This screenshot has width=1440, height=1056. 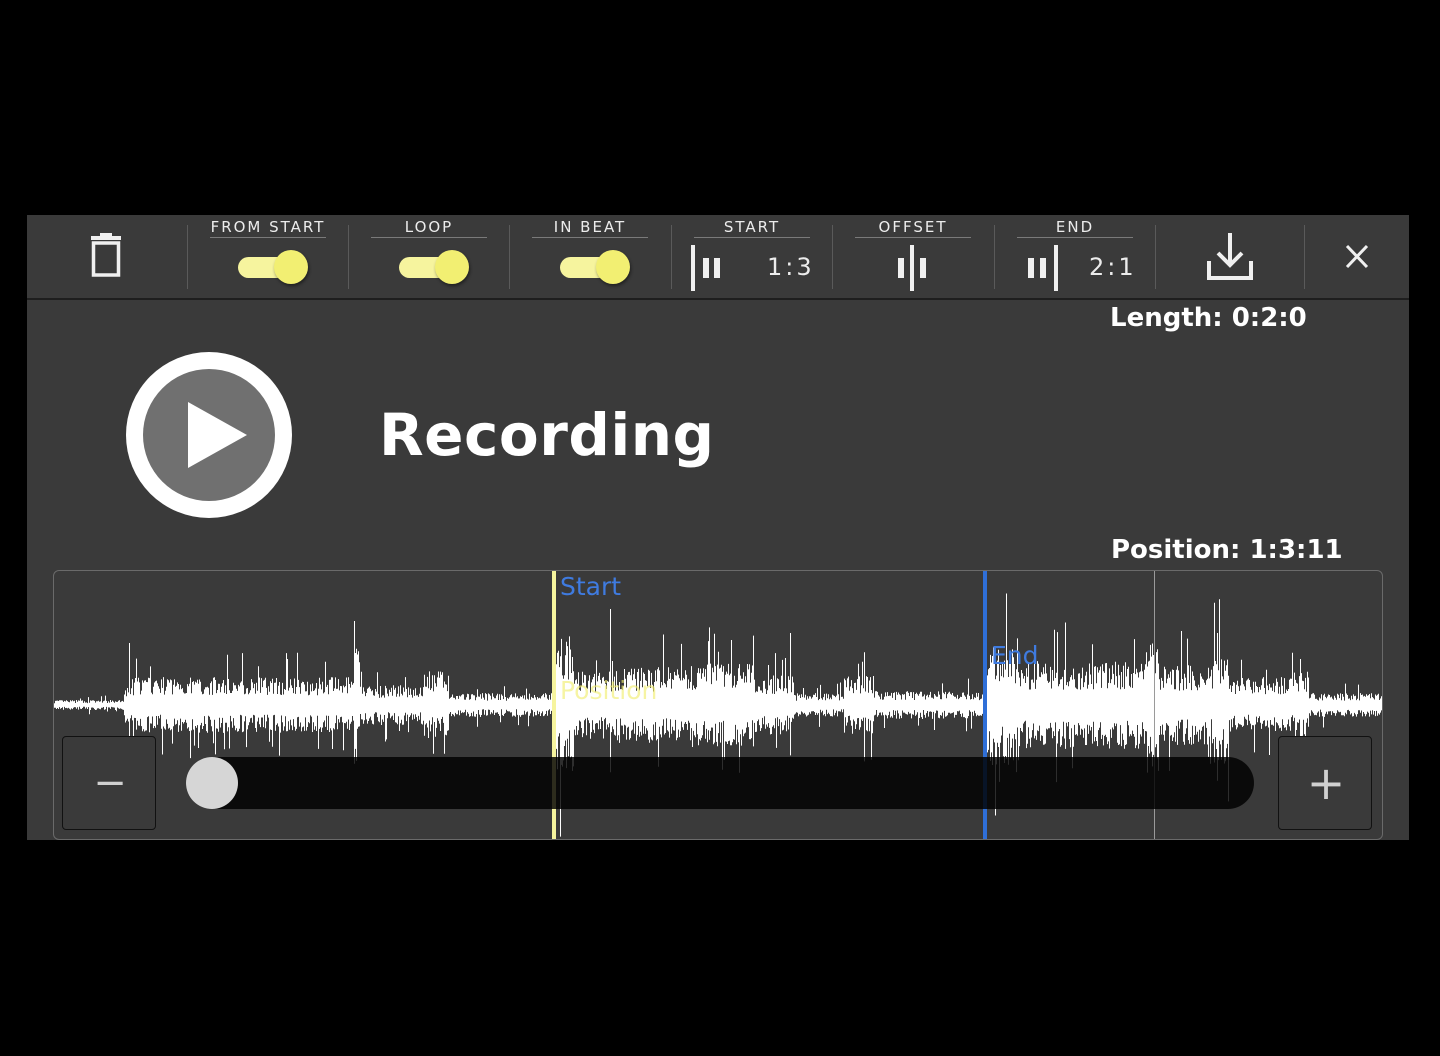 I want to click on end-control: END 2:1, so click(x=1075, y=256).